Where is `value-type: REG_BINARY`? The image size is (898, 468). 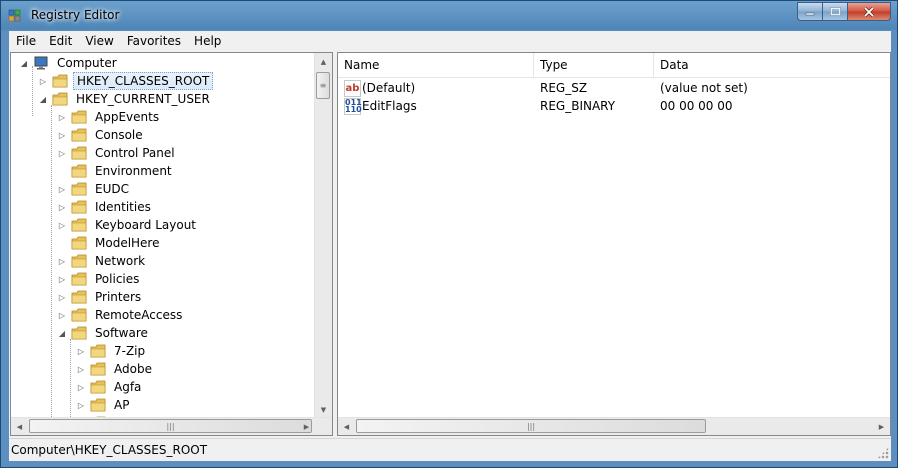
value-type: REG_BINARY is located at coordinates (578, 106).